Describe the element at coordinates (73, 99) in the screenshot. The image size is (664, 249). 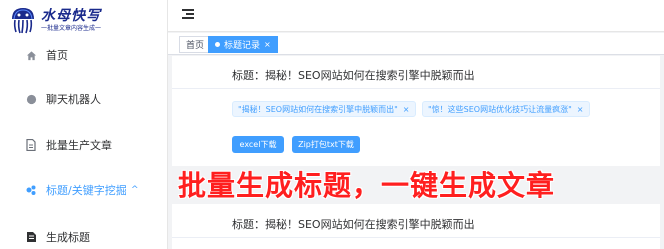
I see `sidebar-item-label: 聊天机器人` at that location.